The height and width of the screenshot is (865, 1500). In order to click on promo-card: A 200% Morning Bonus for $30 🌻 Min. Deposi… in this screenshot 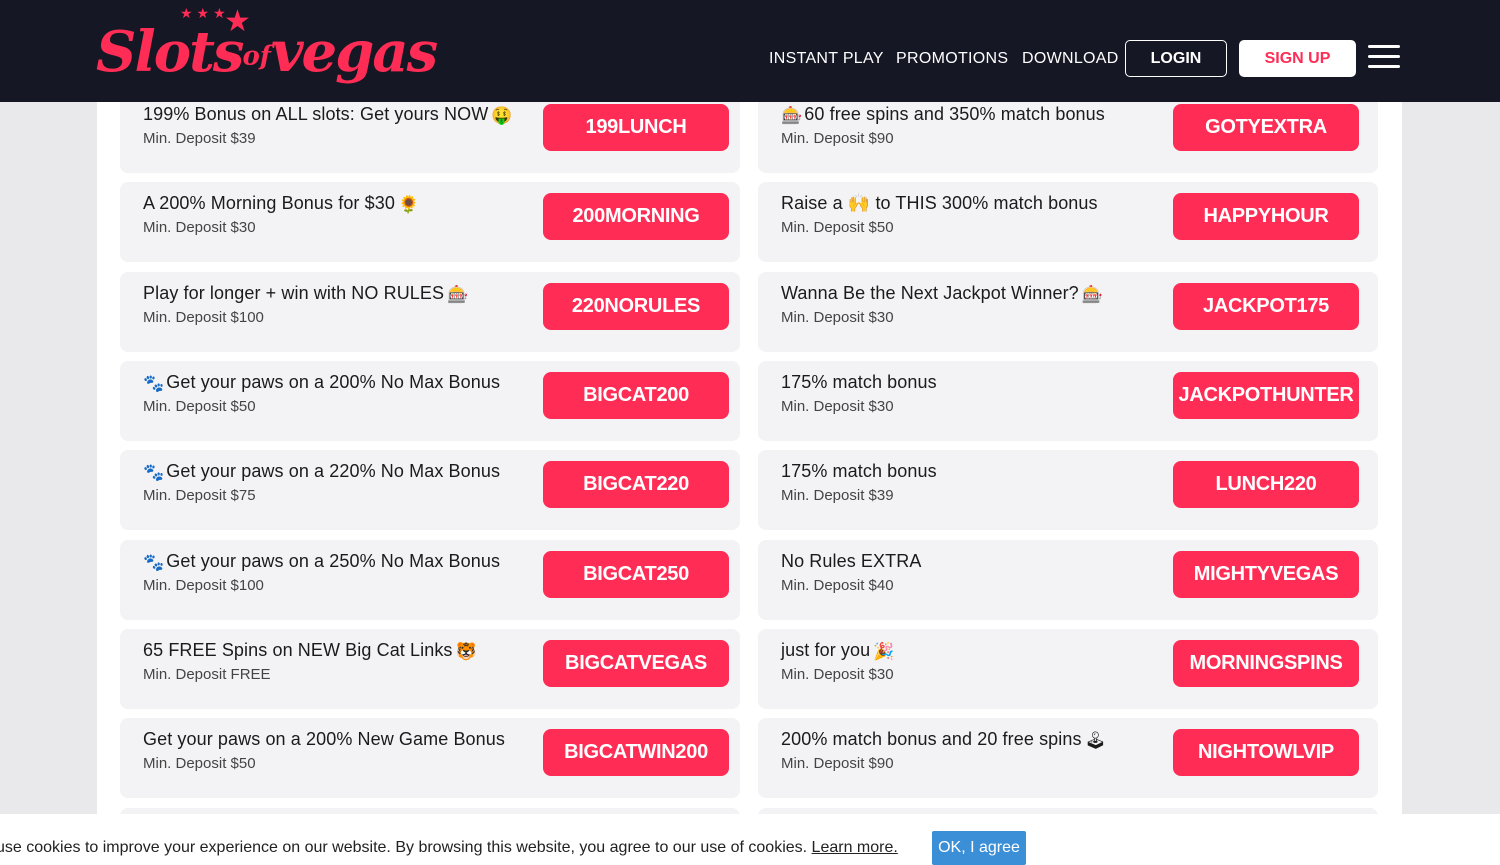, I will do `click(430, 222)`.